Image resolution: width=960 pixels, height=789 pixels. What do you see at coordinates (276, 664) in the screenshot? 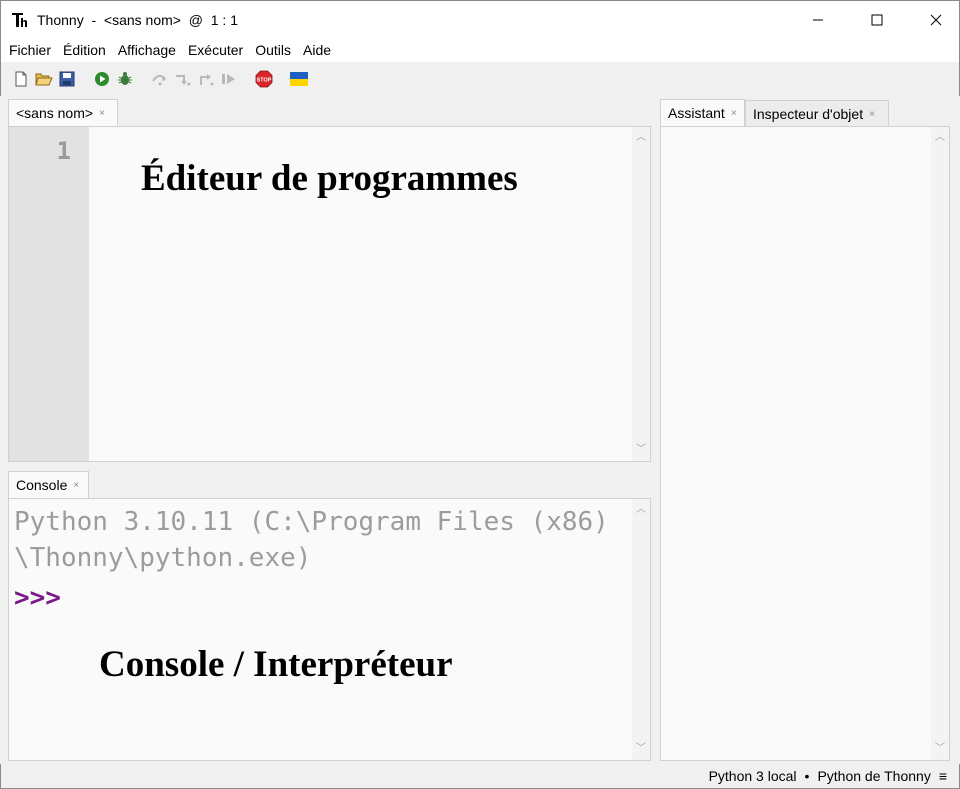
I see `console-annotation: Console / Interpréteur` at bounding box center [276, 664].